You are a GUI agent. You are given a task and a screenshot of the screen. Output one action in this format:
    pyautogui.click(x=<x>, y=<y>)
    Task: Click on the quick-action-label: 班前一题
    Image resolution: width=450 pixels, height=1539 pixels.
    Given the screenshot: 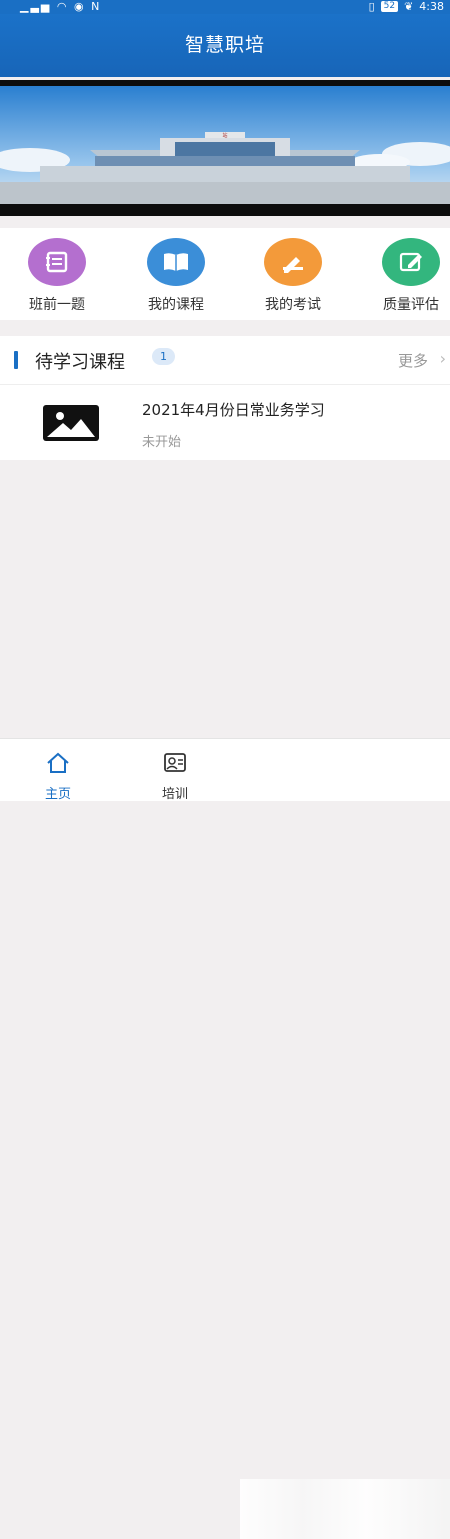 What is the action you would take?
    pyautogui.click(x=57, y=305)
    